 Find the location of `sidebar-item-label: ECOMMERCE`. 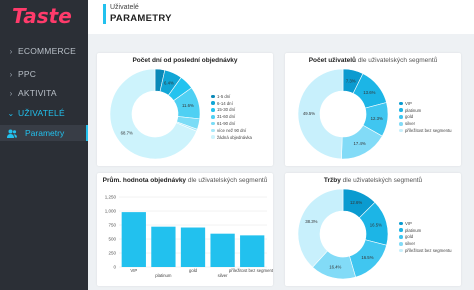

sidebar-item-label: ECOMMERCE is located at coordinates (47, 51).